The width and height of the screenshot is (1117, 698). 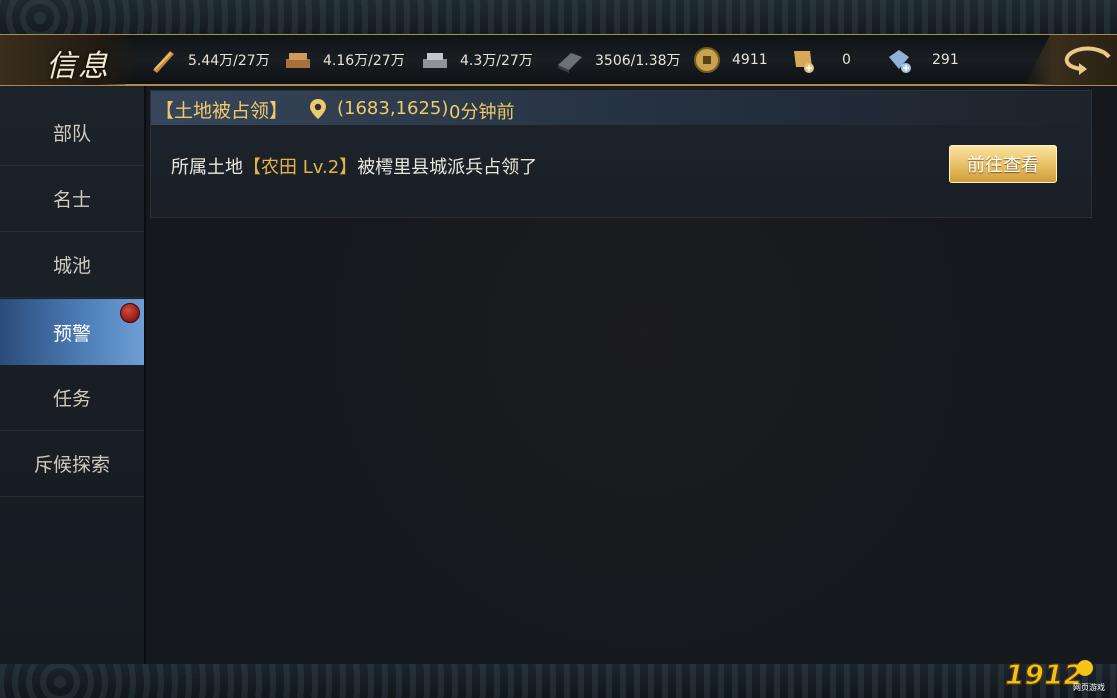 What do you see at coordinates (558, 17) in the screenshot?
I see `top-decorative-border` at bounding box center [558, 17].